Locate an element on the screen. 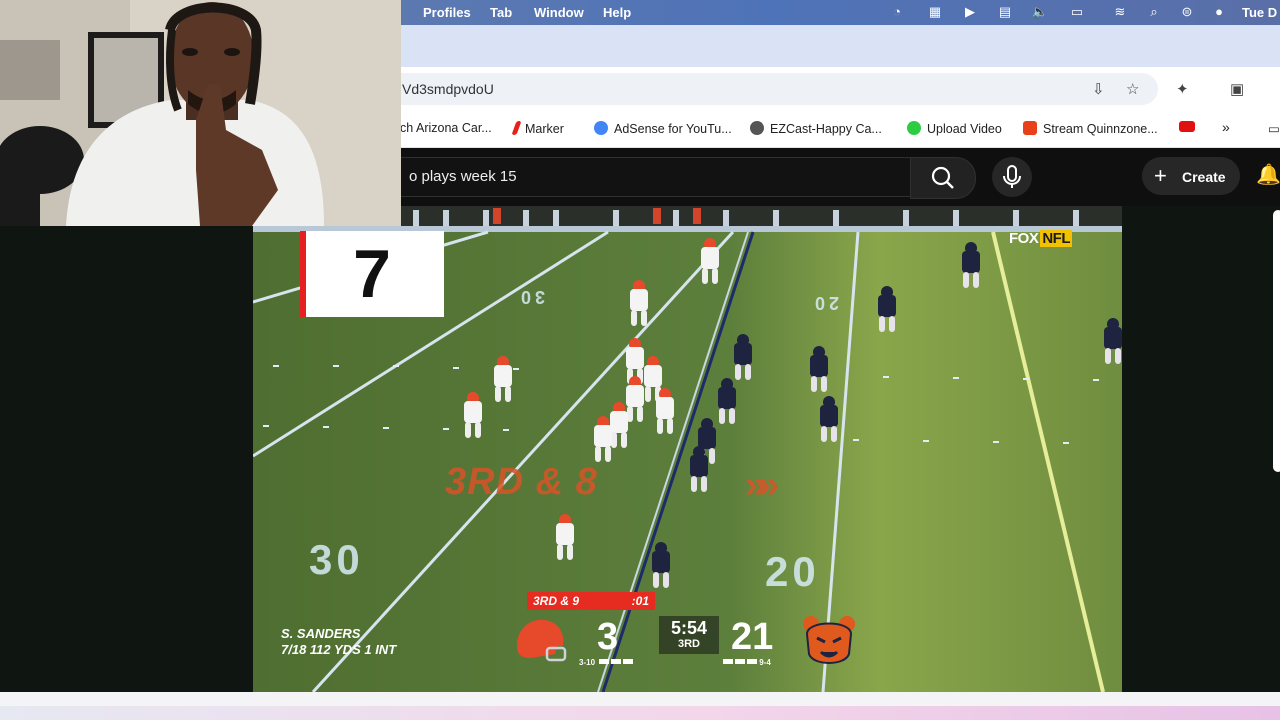  search-query: o plays week 15 is located at coordinates (463, 176).